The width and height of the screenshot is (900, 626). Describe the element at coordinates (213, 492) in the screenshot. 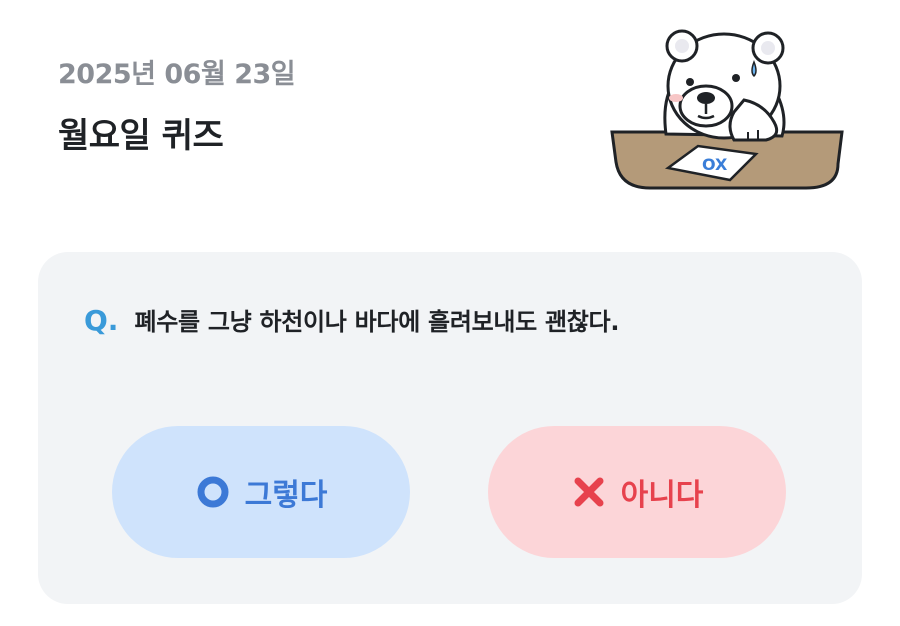

I see `circle-o-icon` at that location.